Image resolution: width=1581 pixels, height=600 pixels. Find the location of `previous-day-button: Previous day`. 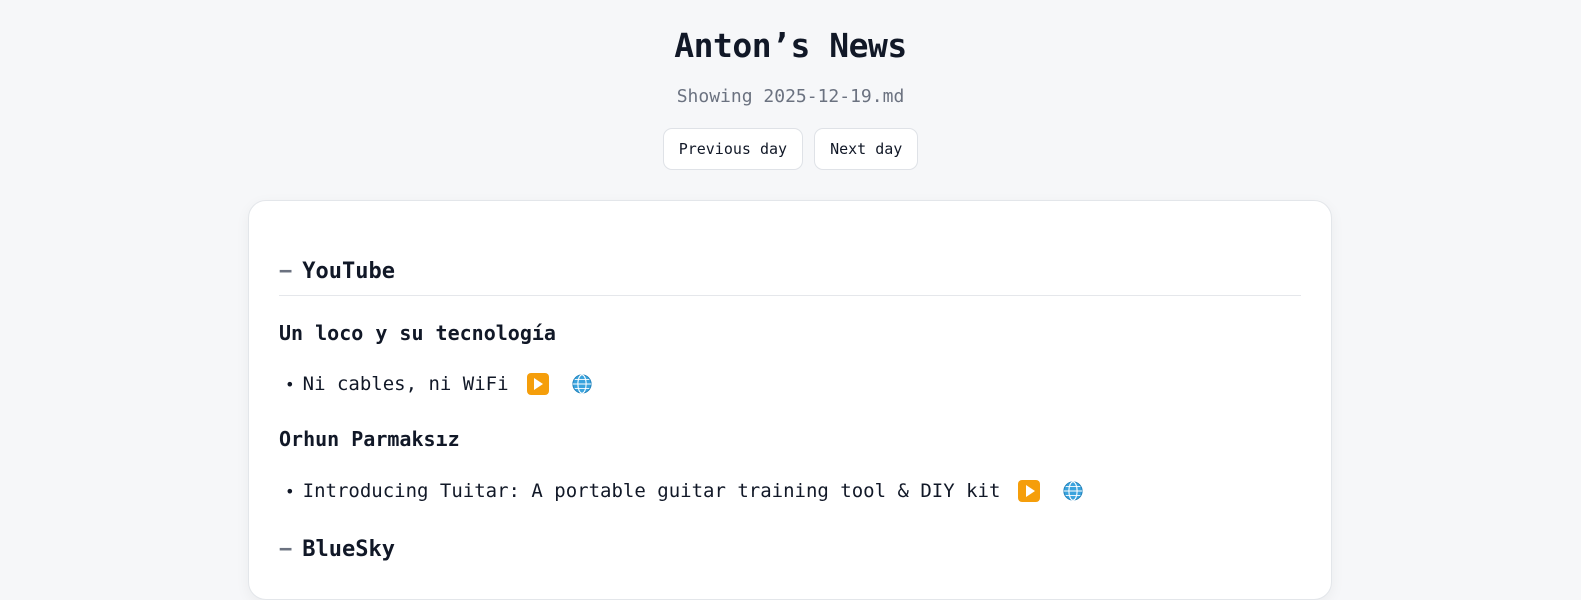

previous-day-button: Previous day is located at coordinates (733, 149).